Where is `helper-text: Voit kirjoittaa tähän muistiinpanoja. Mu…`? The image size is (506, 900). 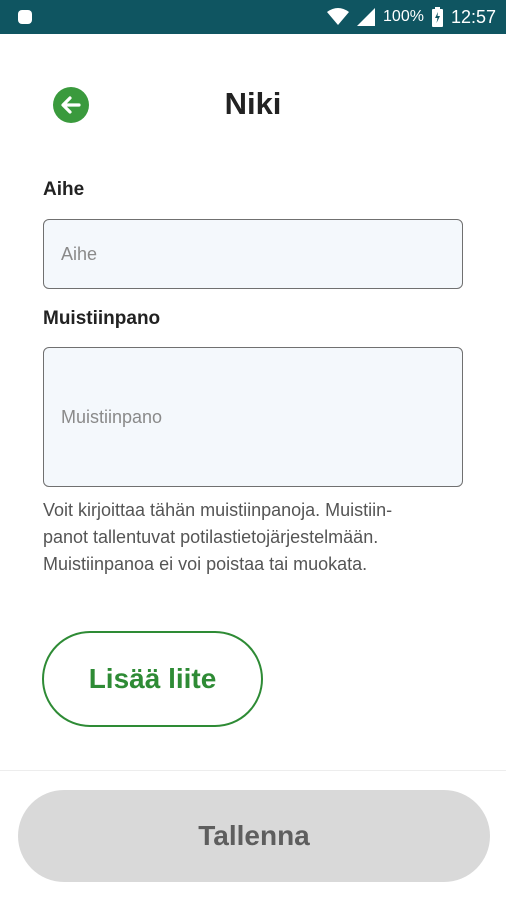 helper-text: Voit kirjoittaa tähän muistiinpanoja. Mu… is located at coordinates (253, 537).